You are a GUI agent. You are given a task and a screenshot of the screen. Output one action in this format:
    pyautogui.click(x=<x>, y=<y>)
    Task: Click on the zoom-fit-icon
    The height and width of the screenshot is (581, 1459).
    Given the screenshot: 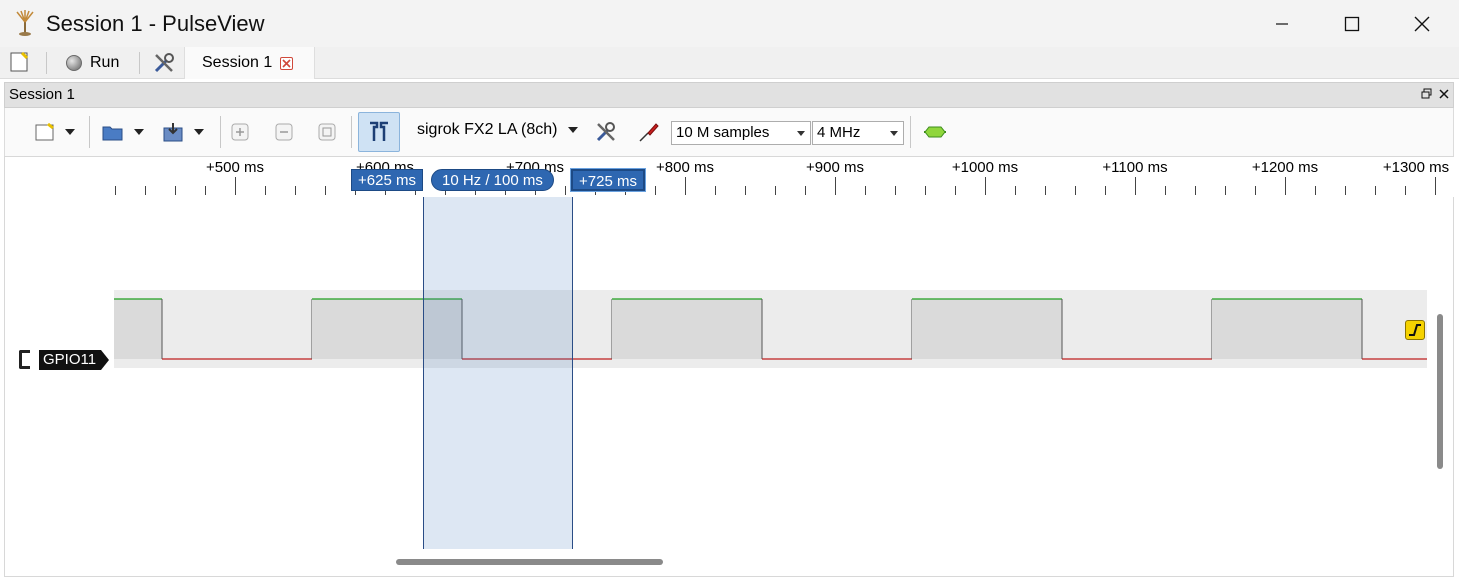 What is the action you would take?
    pyautogui.click(x=327, y=132)
    